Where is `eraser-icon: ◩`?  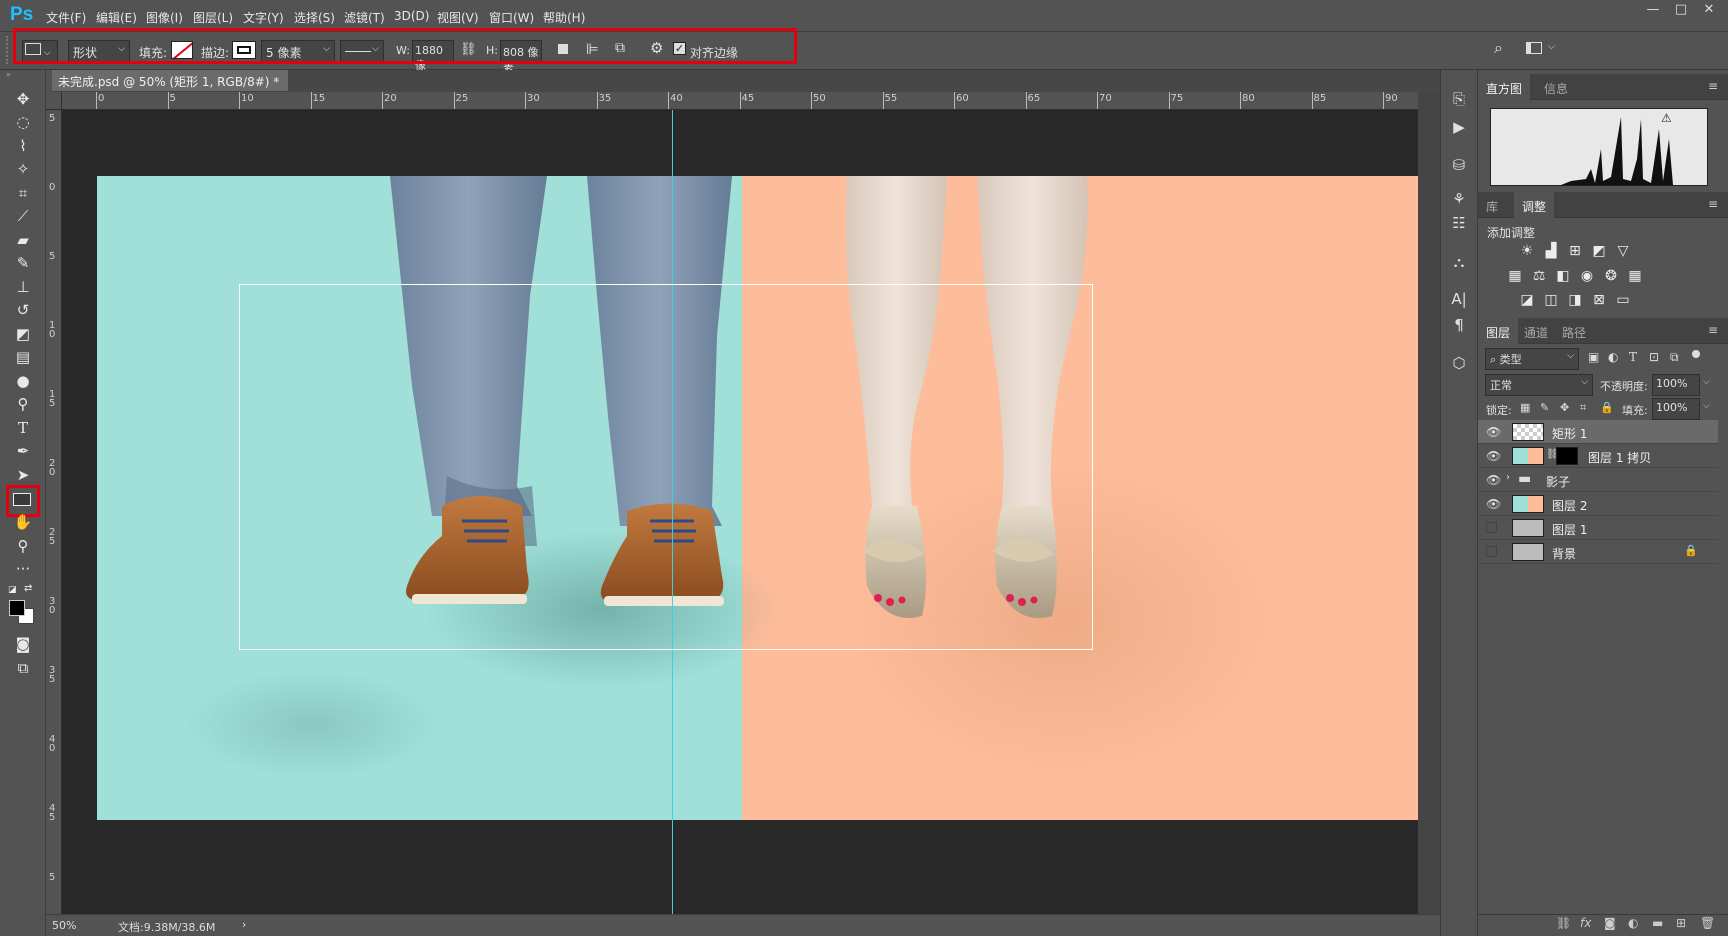 eraser-icon: ◩ is located at coordinates (23, 334).